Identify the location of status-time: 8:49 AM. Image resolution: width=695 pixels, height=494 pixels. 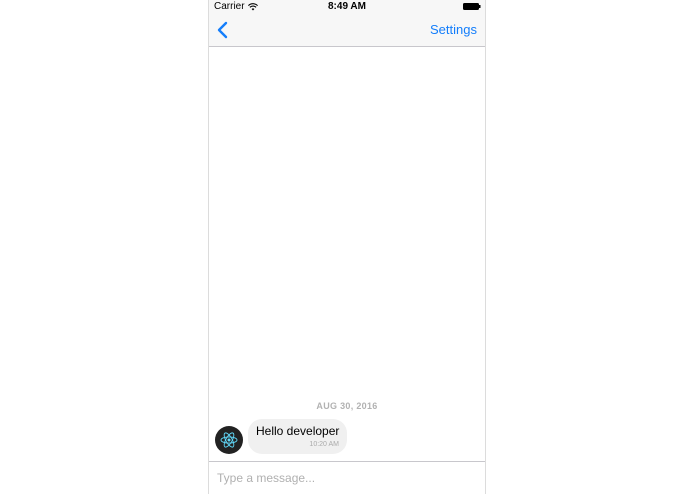
(347, 6).